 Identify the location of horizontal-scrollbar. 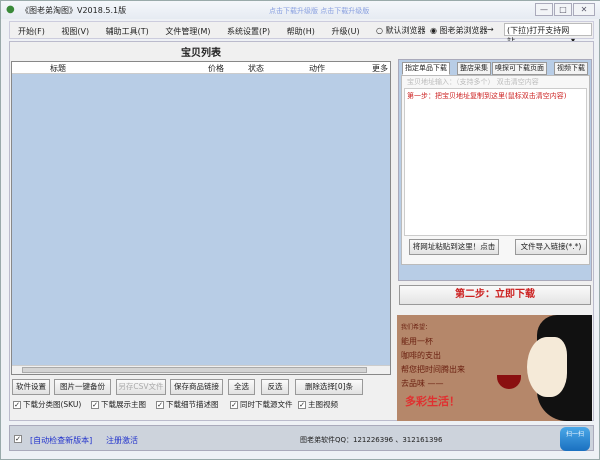
(201, 369).